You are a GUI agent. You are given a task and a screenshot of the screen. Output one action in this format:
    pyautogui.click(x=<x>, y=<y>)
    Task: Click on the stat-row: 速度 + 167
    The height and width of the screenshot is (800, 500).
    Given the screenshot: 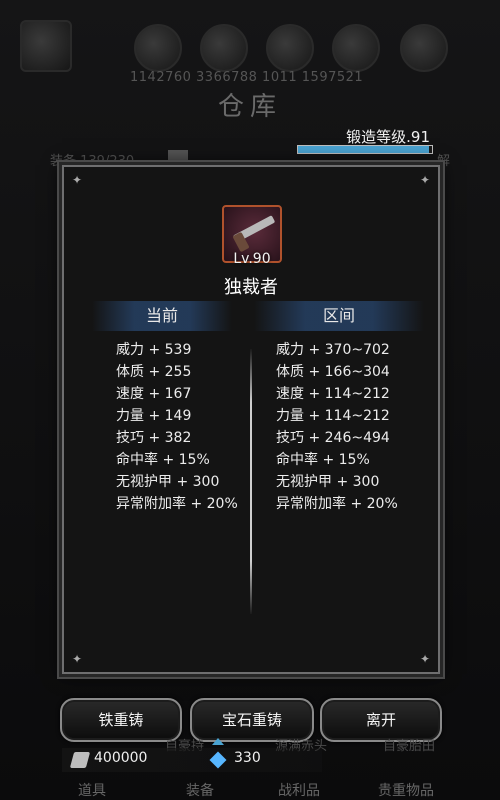 What is the action you would take?
    pyautogui.click(x=154, y=394)
    